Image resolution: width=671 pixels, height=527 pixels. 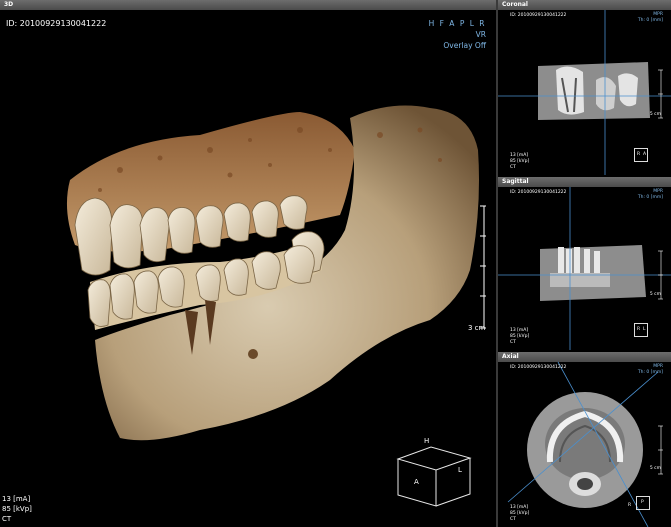 I want to click on cube-label-h: H, so click(x=427, y=441).